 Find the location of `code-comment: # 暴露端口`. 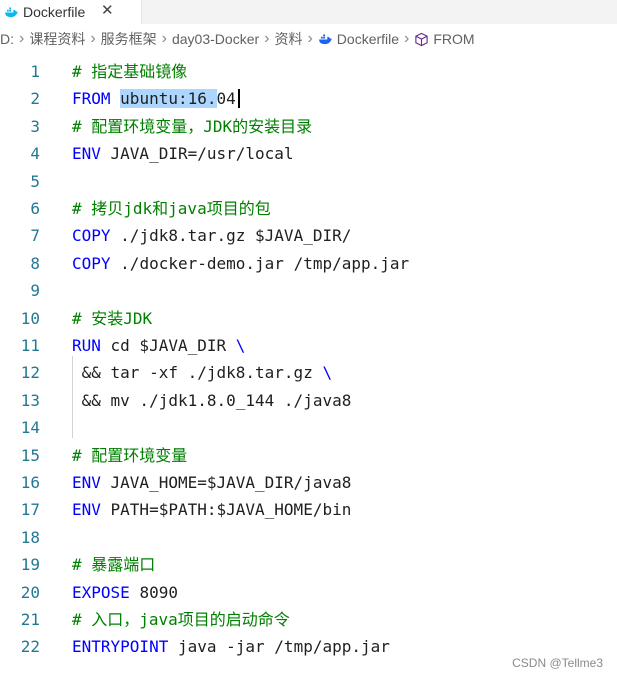

code-comment: # 暴露端口 is located at coordinates (114, 565).